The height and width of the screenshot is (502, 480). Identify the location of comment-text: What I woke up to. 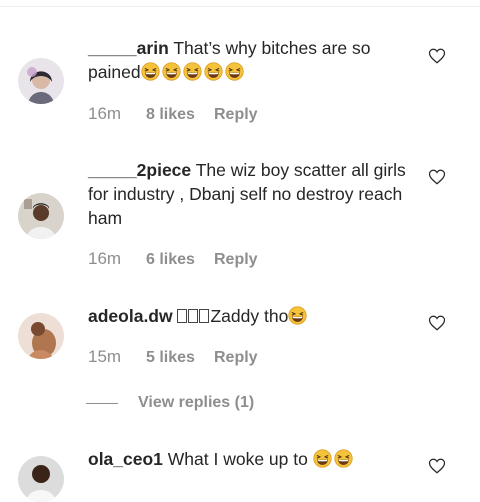
(237, 459).